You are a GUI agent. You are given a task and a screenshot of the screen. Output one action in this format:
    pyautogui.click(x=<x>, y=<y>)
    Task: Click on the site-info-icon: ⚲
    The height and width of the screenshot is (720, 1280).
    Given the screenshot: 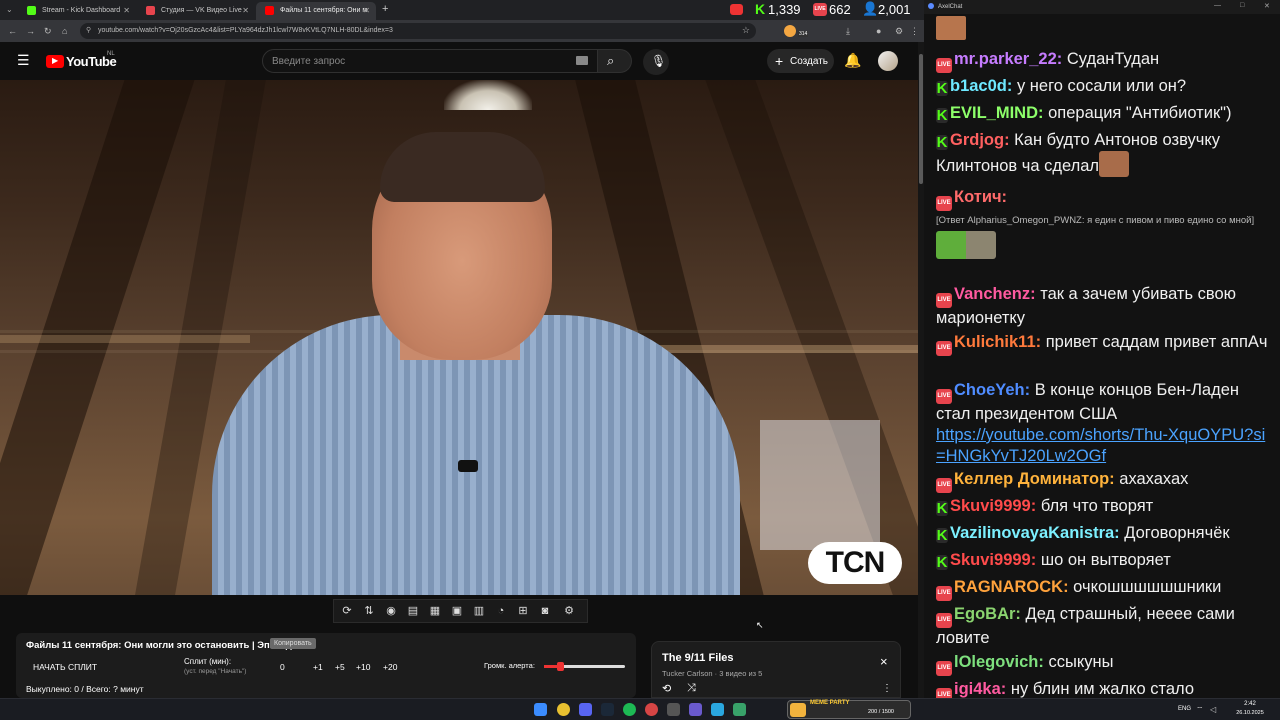 What is the action you would take?
    pyautogui.click(x=88, y=30)
    